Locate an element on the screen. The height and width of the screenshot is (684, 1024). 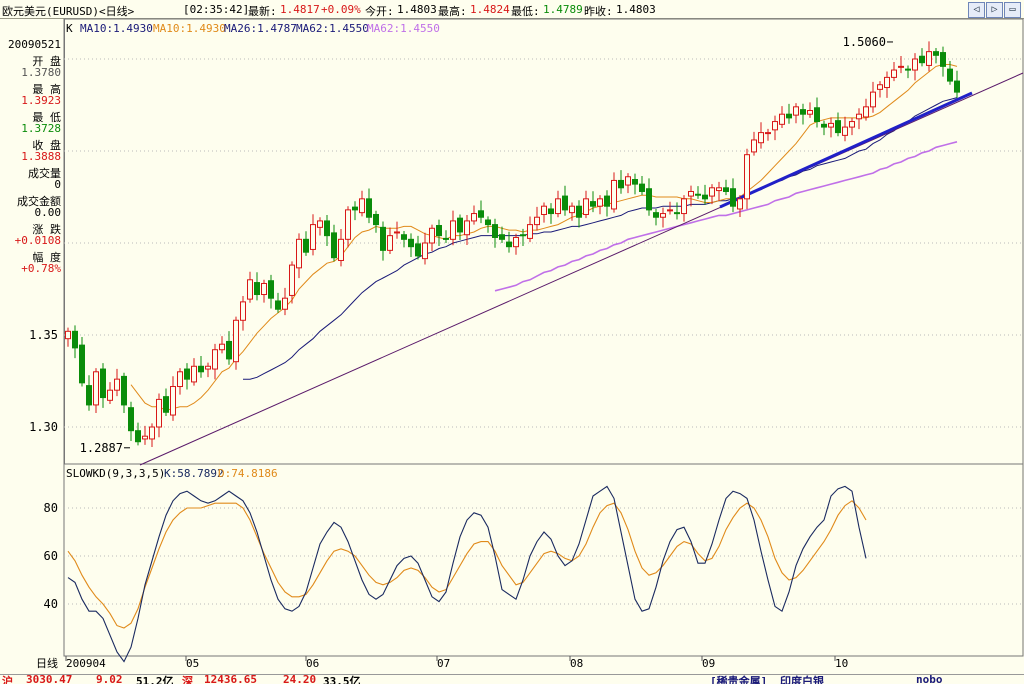
price-tick-label: 1.35 is located at coordinates (43, 335).